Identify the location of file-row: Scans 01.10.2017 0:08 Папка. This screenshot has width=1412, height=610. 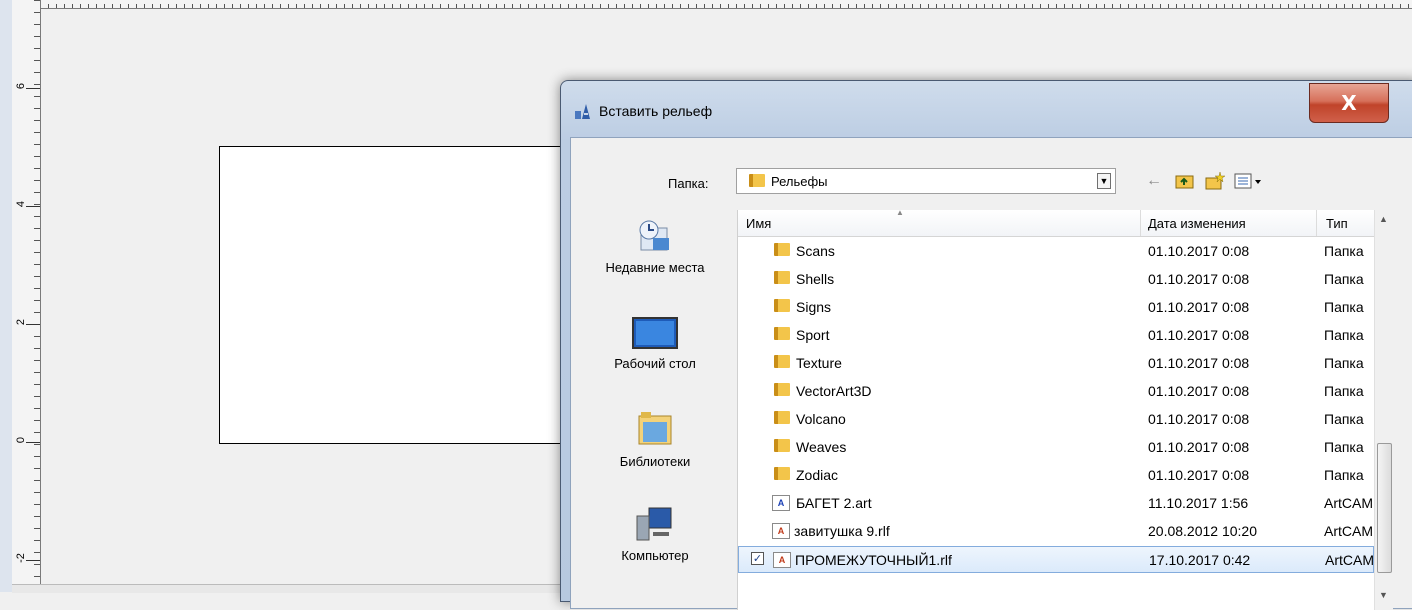
(1056, 251).